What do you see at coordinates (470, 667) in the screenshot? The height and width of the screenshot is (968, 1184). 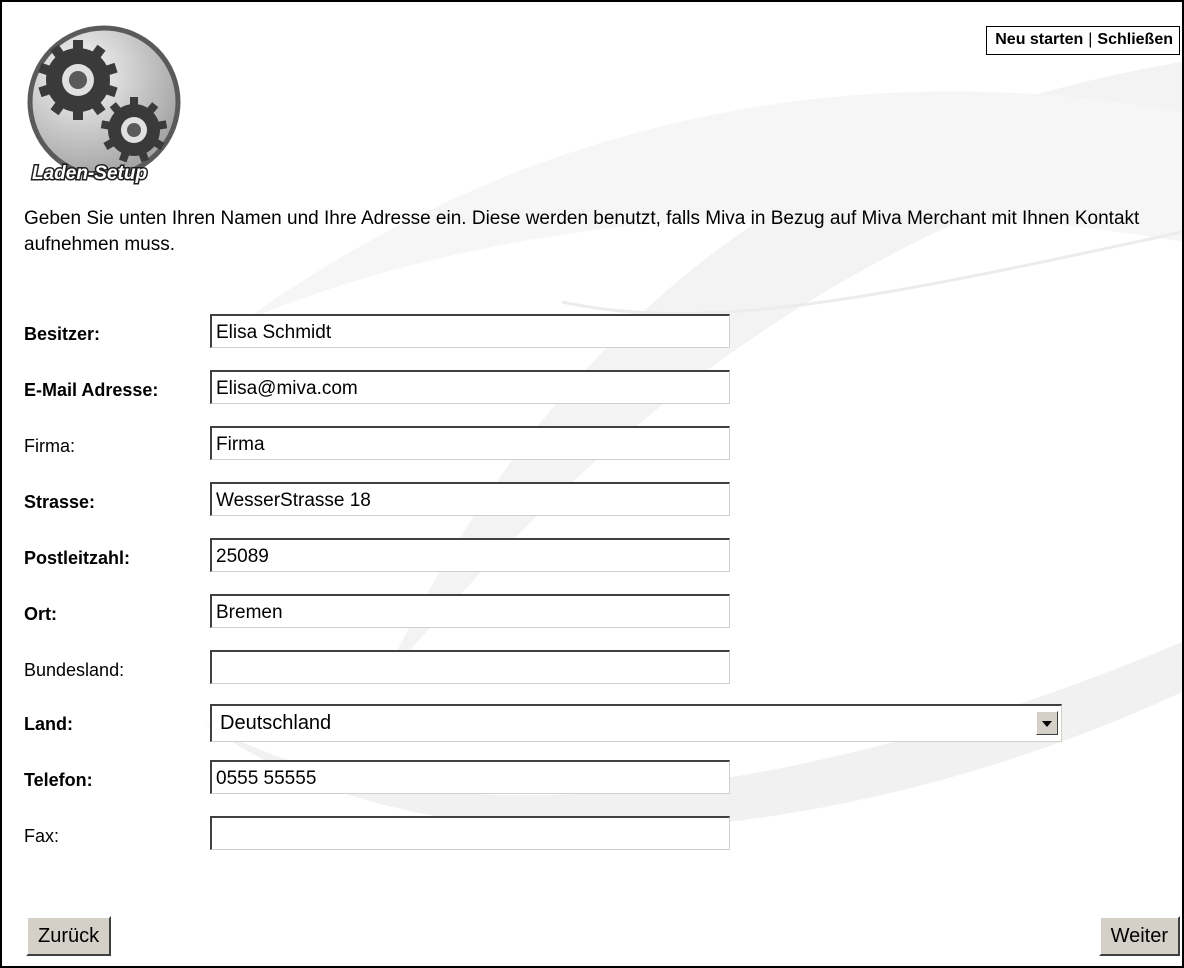 I see `state-input` at bounding box center [470, 667].